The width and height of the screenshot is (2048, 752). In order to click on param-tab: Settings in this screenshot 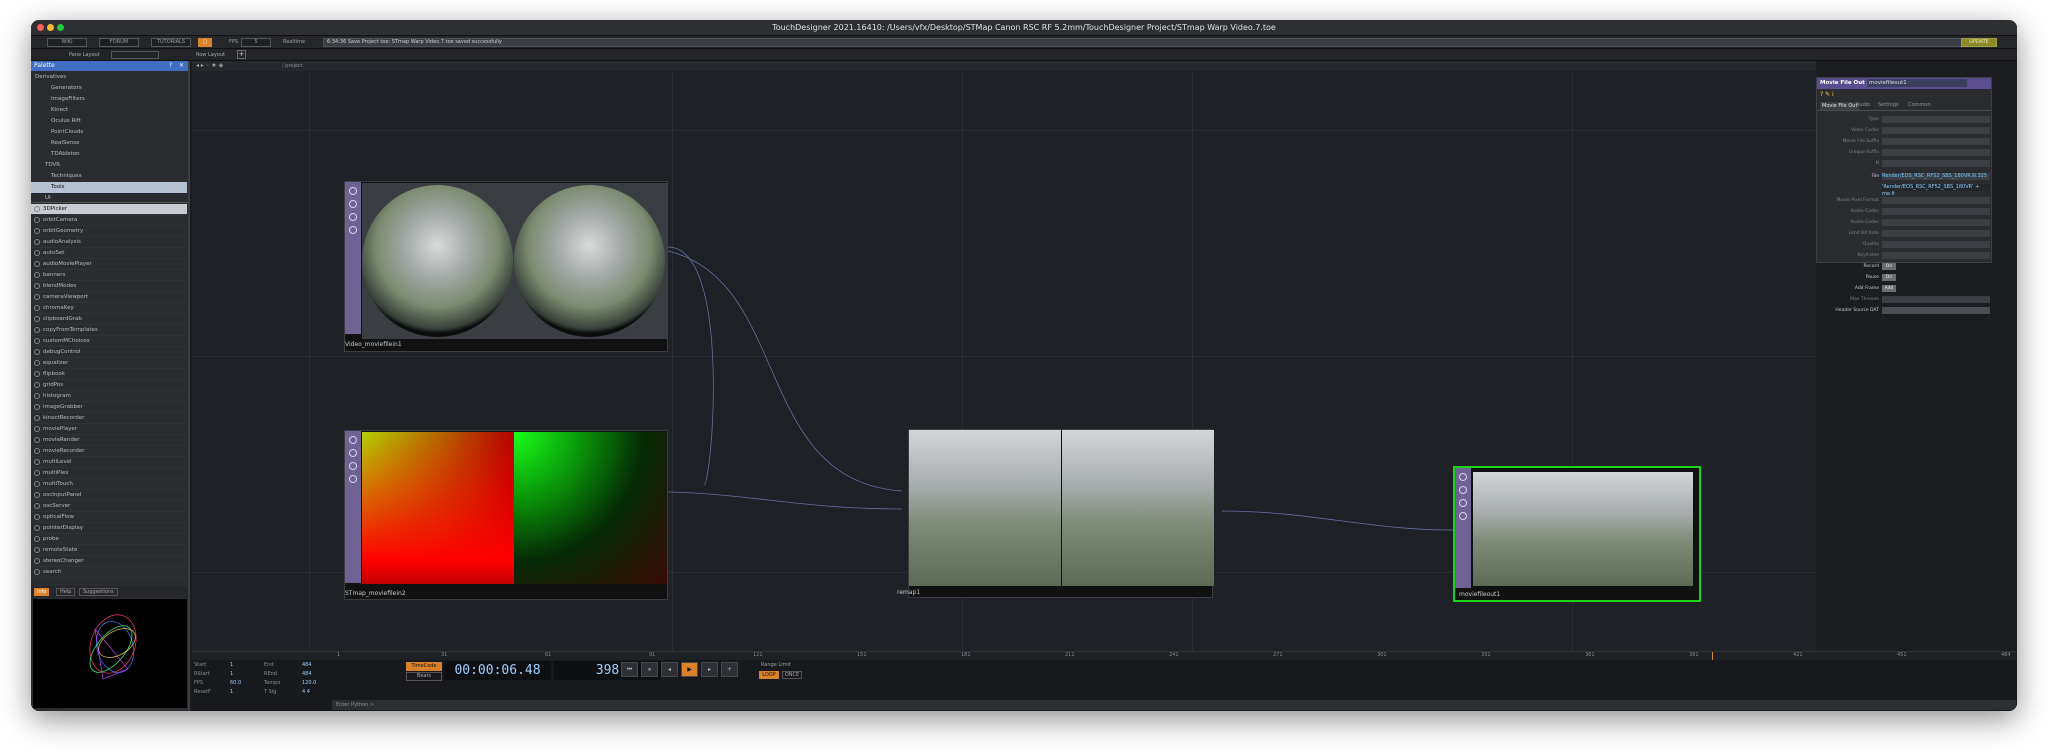, I will do `click(1888, 105)`.